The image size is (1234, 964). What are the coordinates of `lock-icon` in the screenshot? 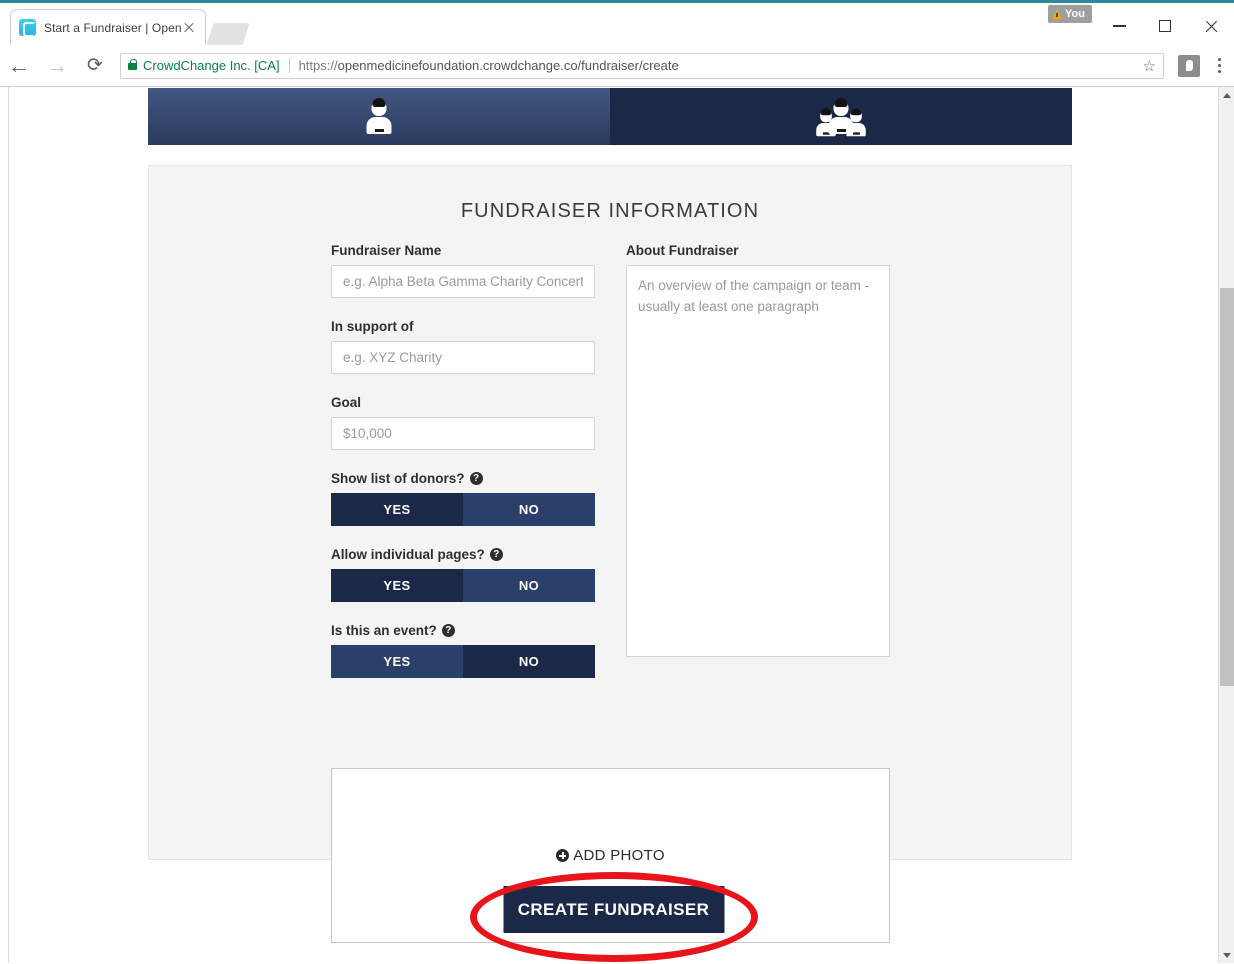 It's located at (132, 64).